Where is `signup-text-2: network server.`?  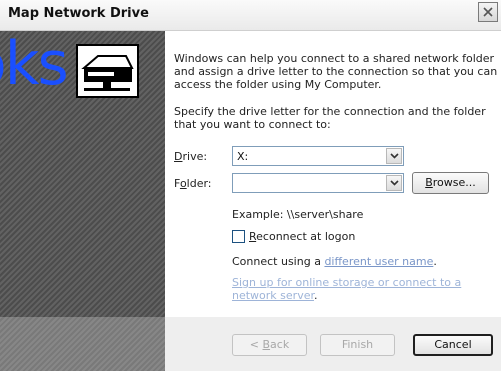 signup-text-2: network server. is located at coordinates (275, 295).